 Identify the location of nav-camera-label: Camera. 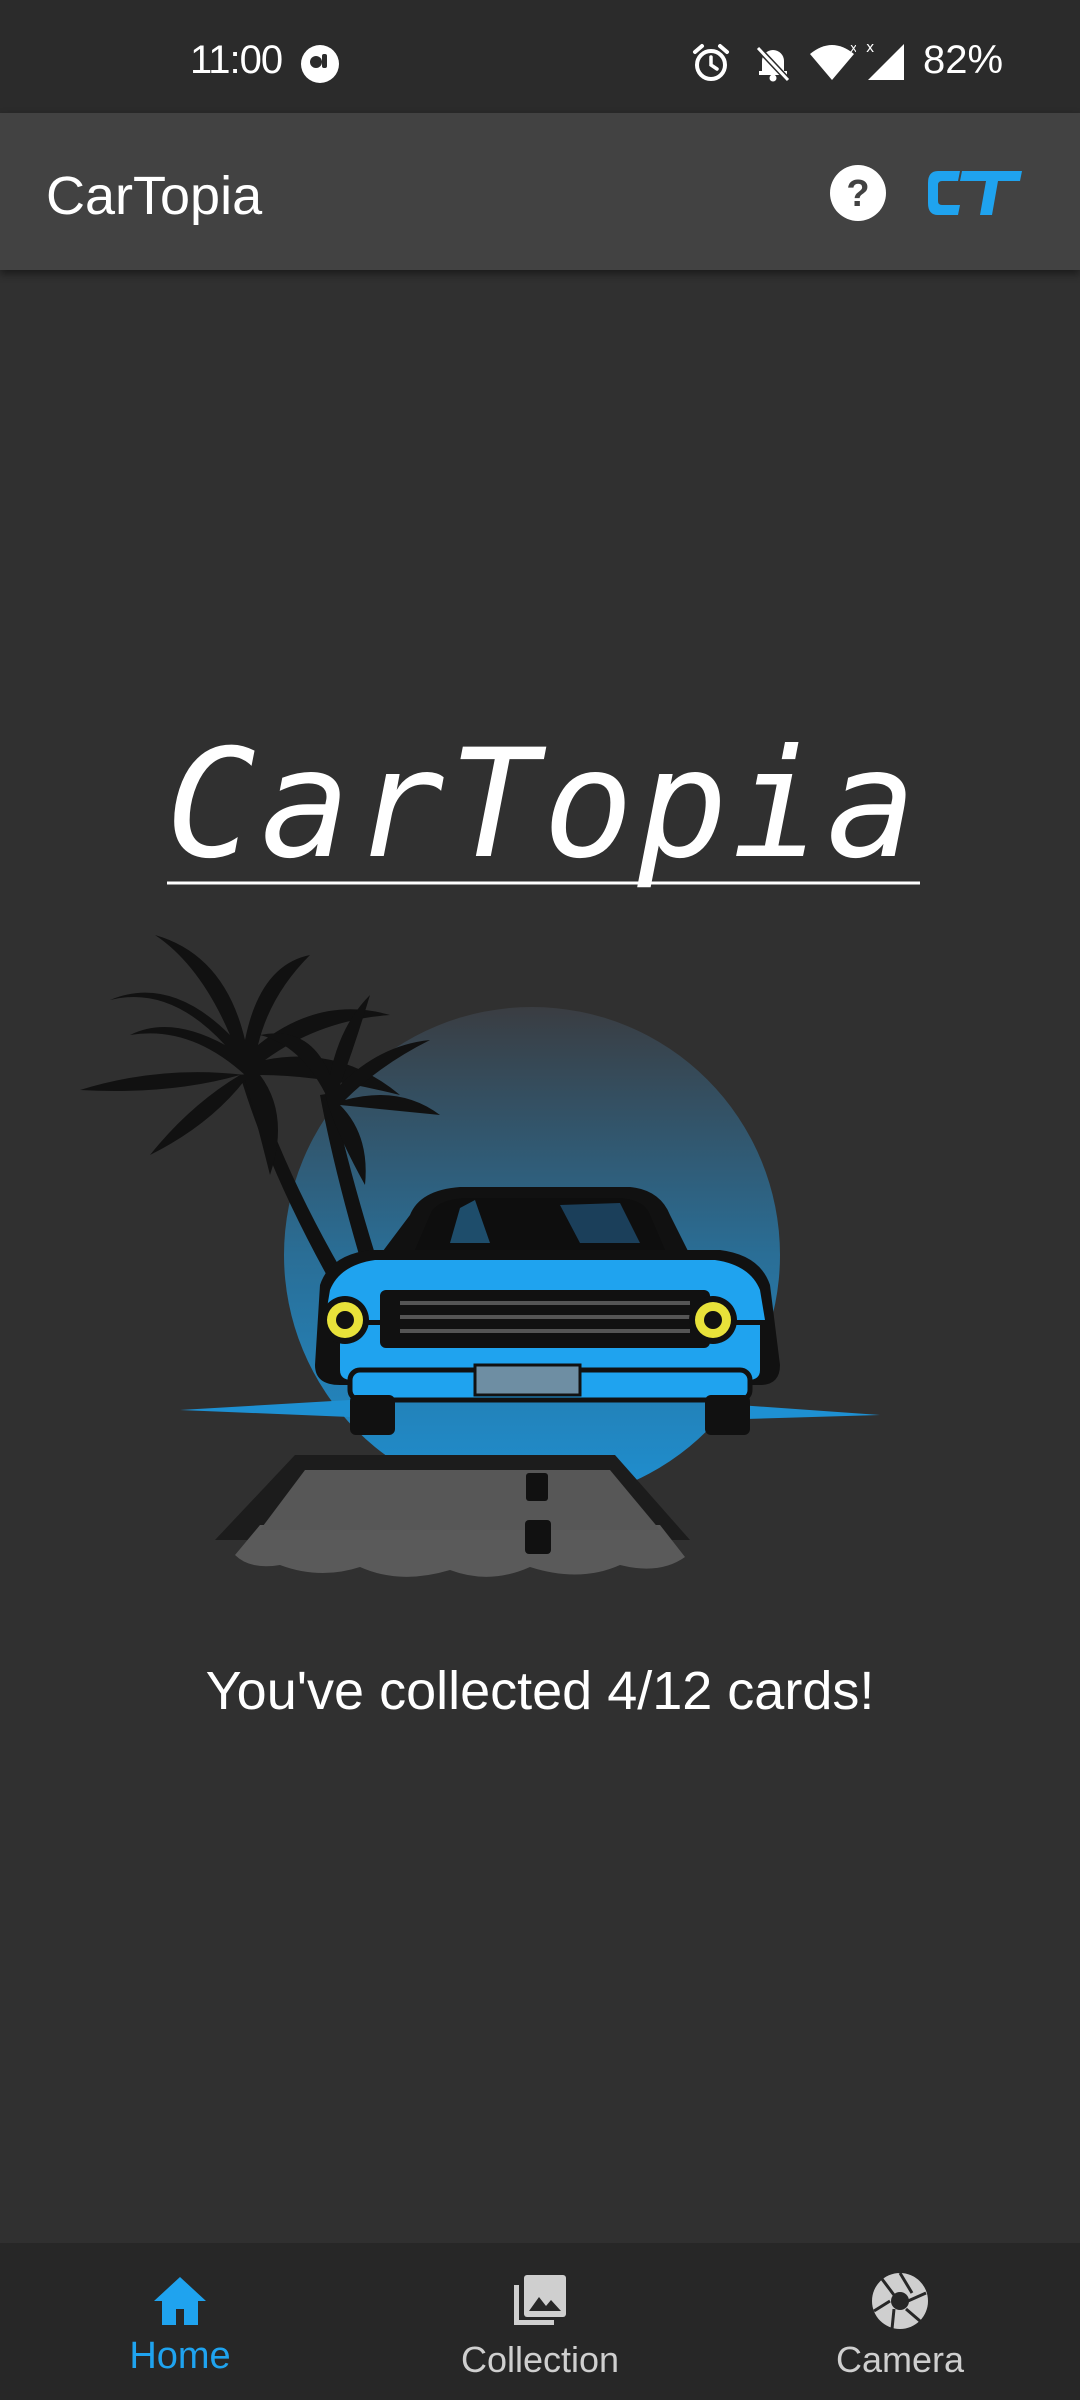
(900, 2359).